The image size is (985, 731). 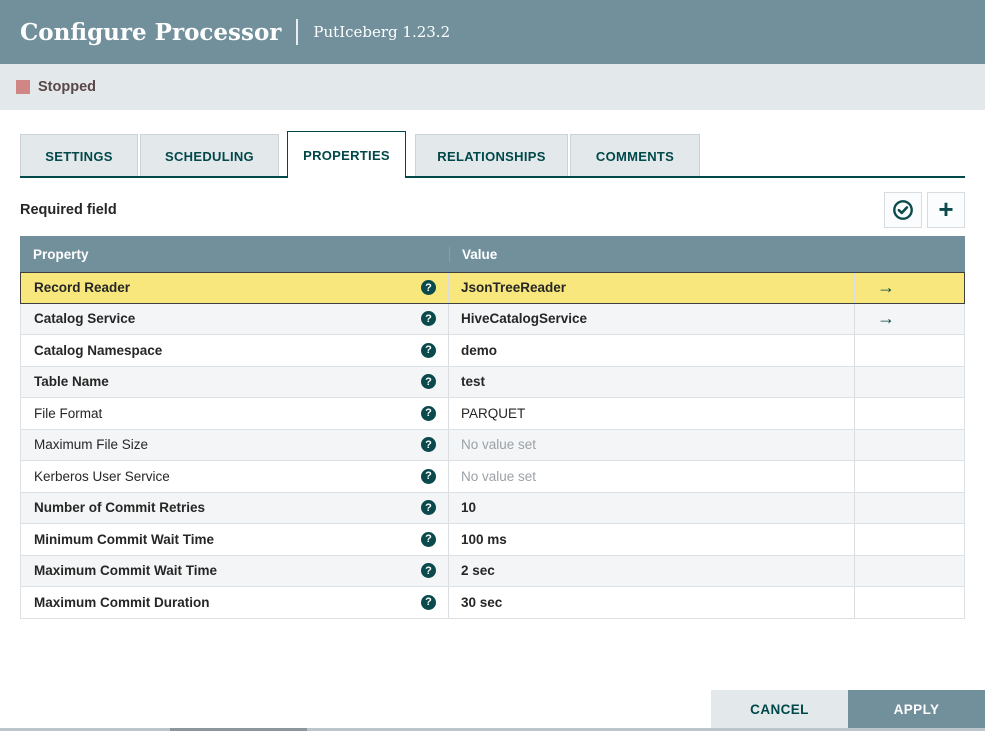 What do you see at coordinates (652, 254) in the screenshot?
I see `column-header-value: Value` at bounding box center [652, 254].